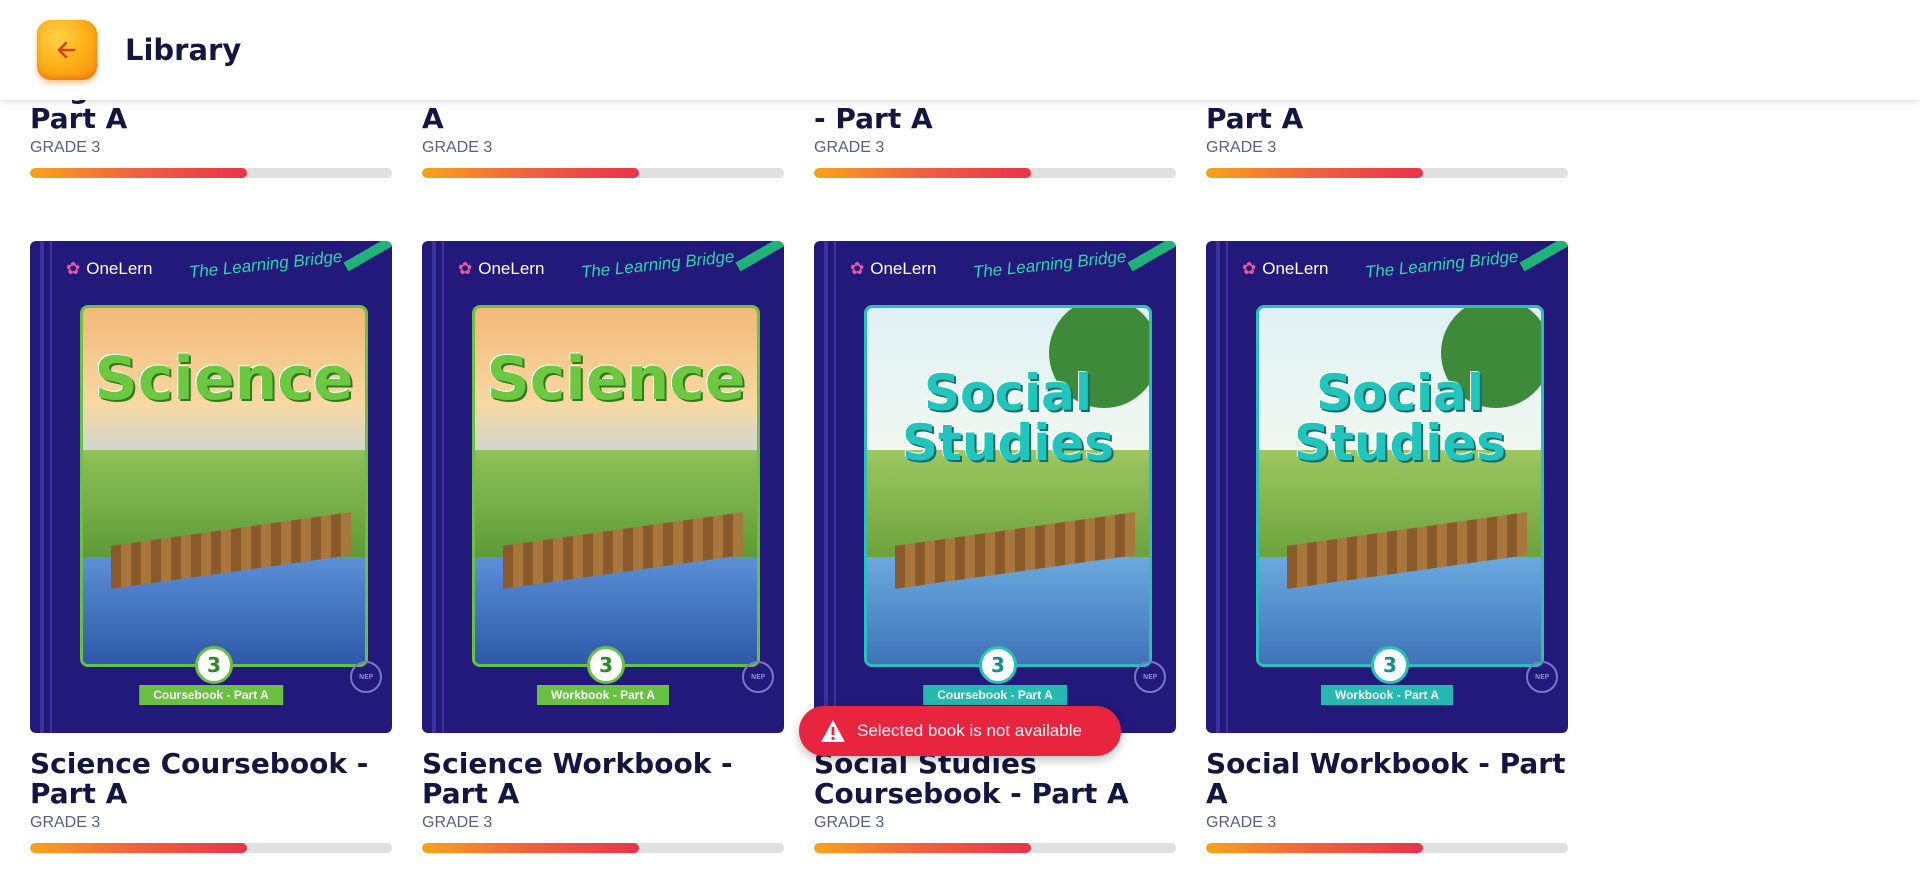  I want to click on error-toast: Selected book is not available, so click(960, 731).